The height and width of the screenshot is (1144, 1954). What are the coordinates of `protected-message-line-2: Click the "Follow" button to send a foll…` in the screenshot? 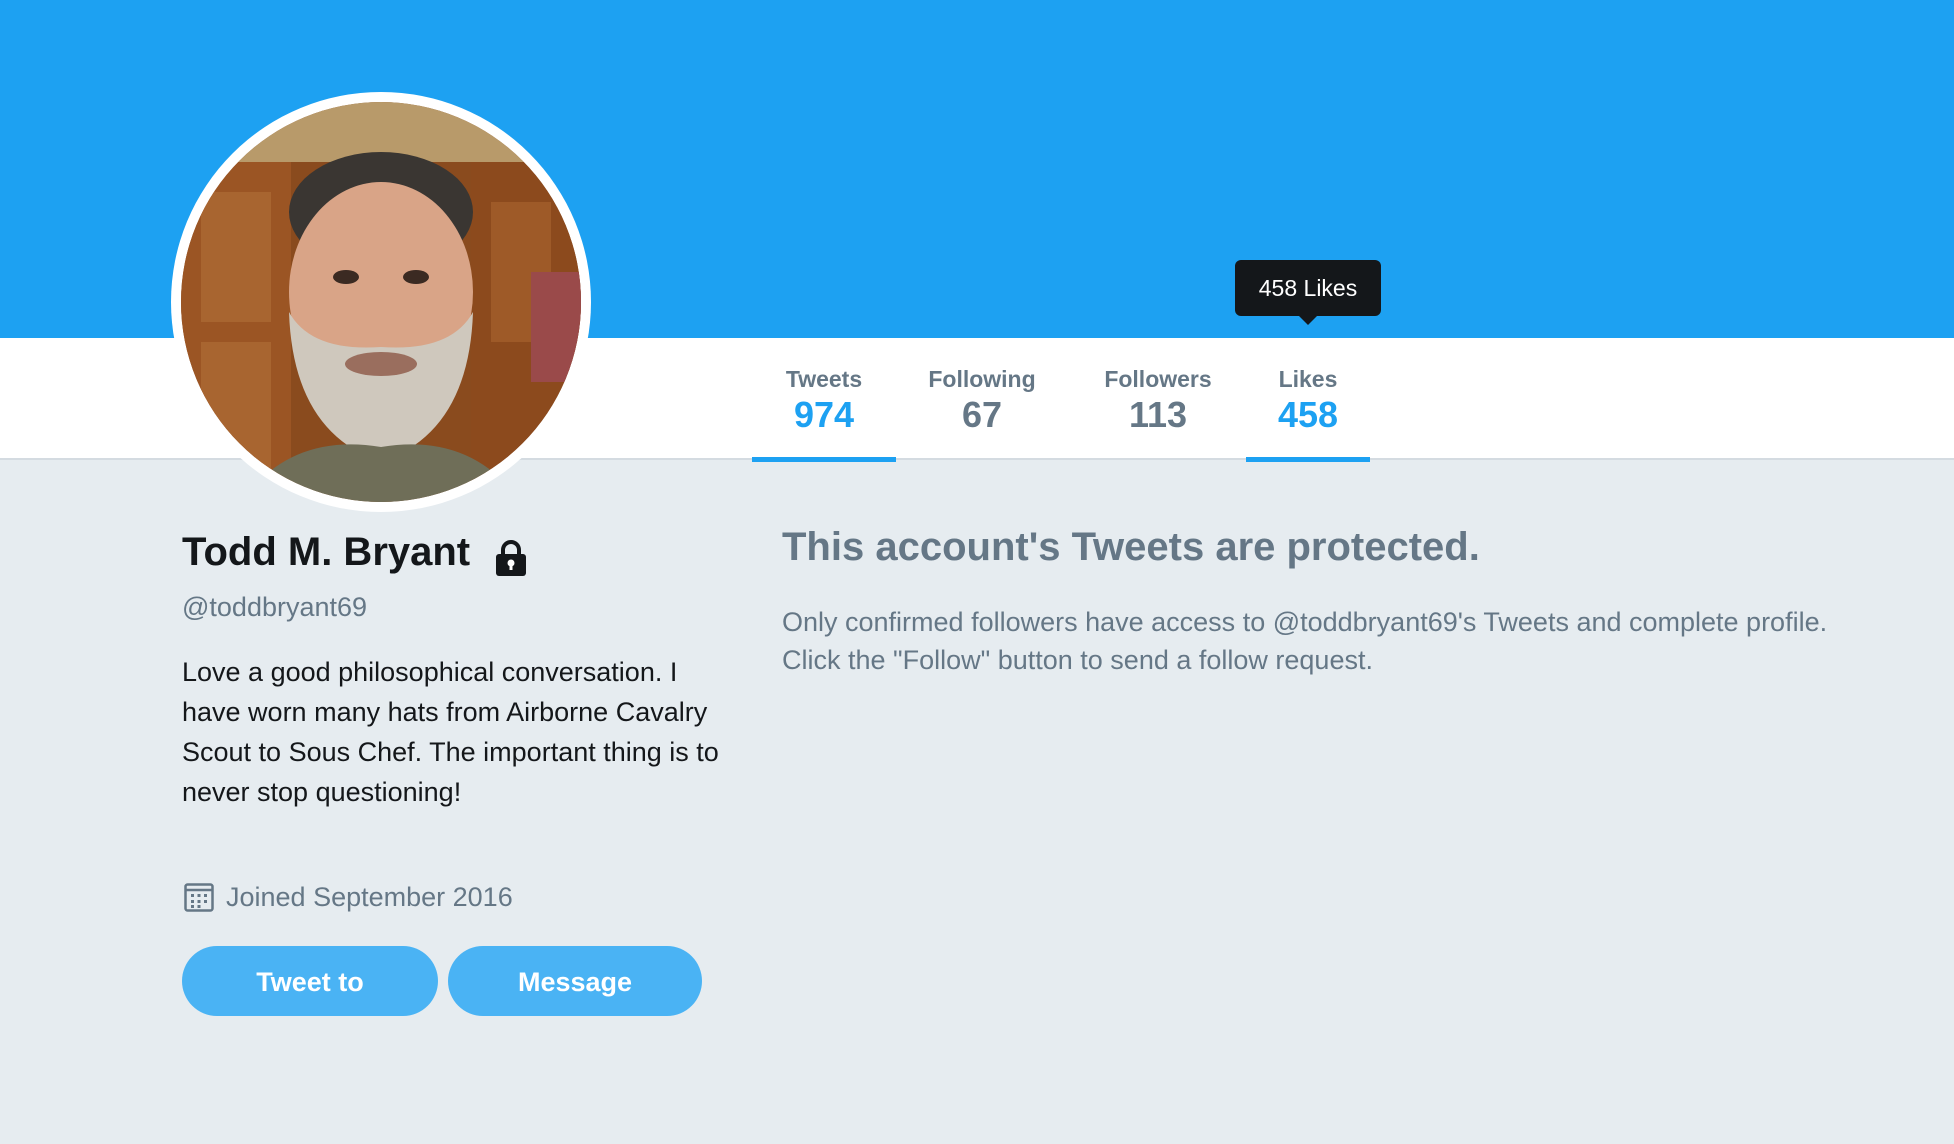 It's located at (1077, 660).